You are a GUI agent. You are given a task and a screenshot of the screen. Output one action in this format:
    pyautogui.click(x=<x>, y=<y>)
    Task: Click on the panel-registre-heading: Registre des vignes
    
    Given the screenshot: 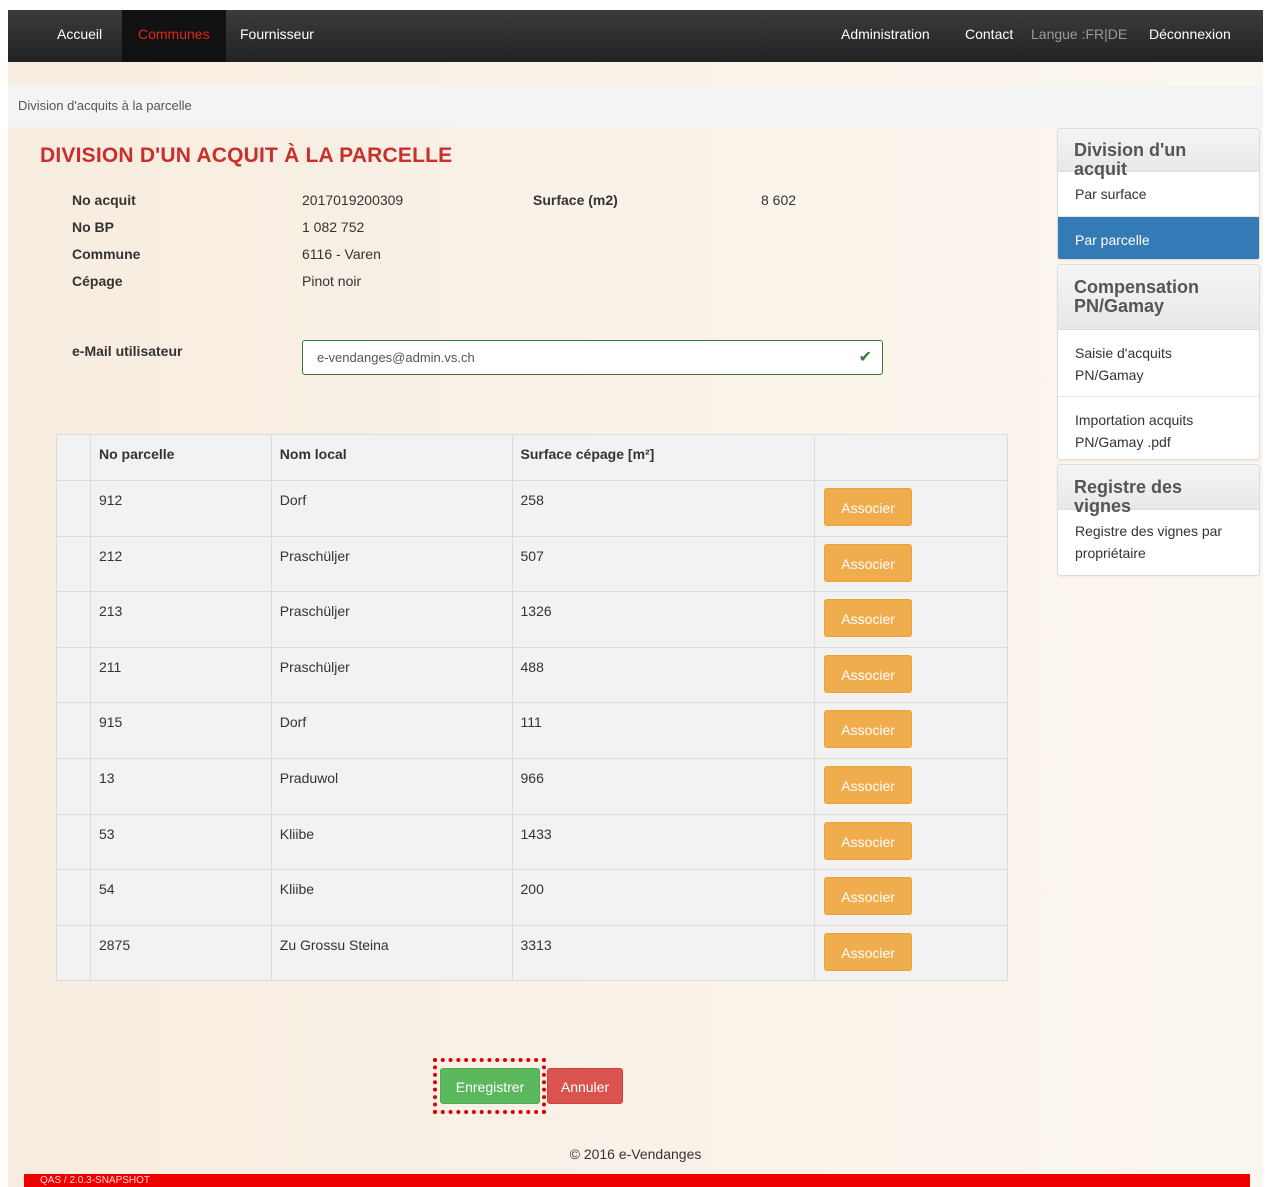 What is the action you would take?
    pyautogui.click(x=1158, y=490)
    